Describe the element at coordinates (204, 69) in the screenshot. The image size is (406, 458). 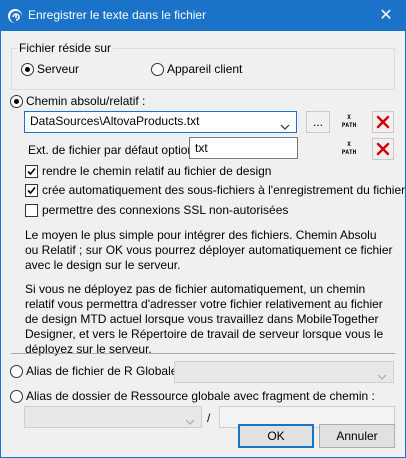
I see `client-device-radio-label: Appareil client` at that location.